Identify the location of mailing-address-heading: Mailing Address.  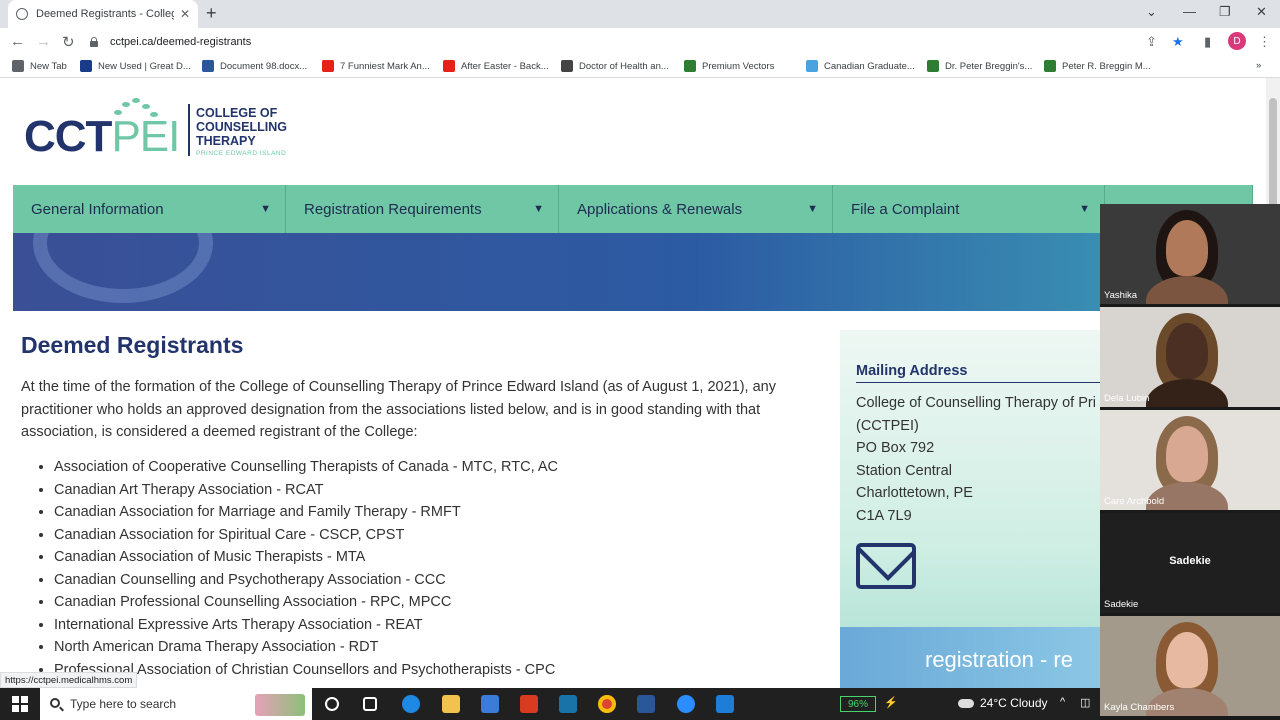
(979, 373).